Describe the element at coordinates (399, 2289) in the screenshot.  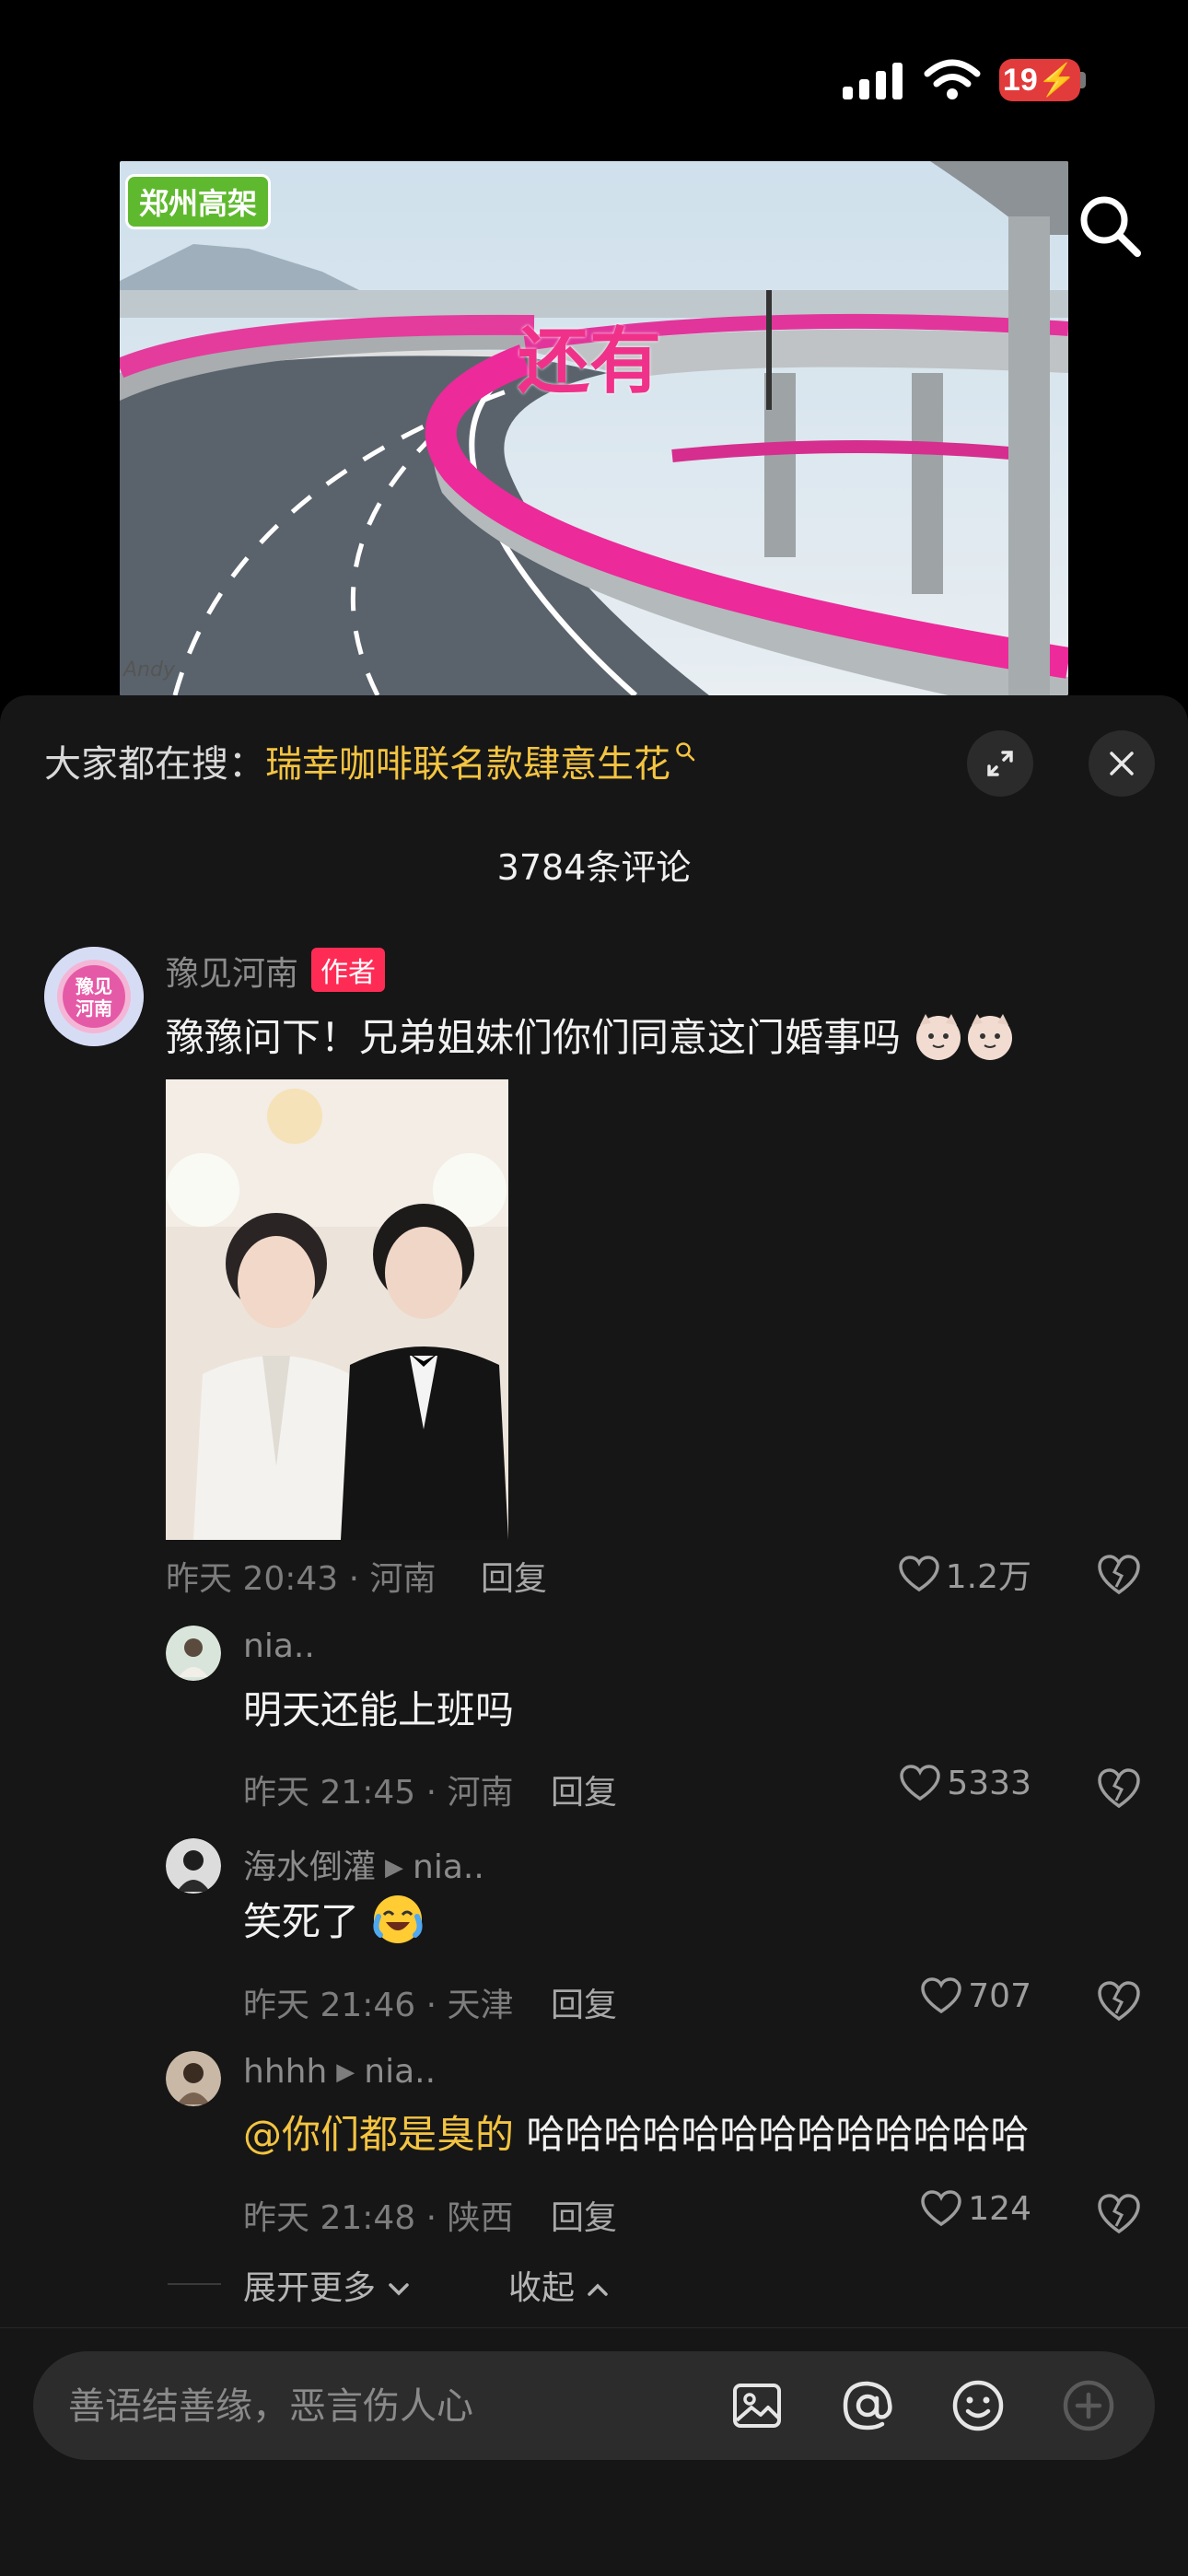
I see `chevron-down-icon` at that location.